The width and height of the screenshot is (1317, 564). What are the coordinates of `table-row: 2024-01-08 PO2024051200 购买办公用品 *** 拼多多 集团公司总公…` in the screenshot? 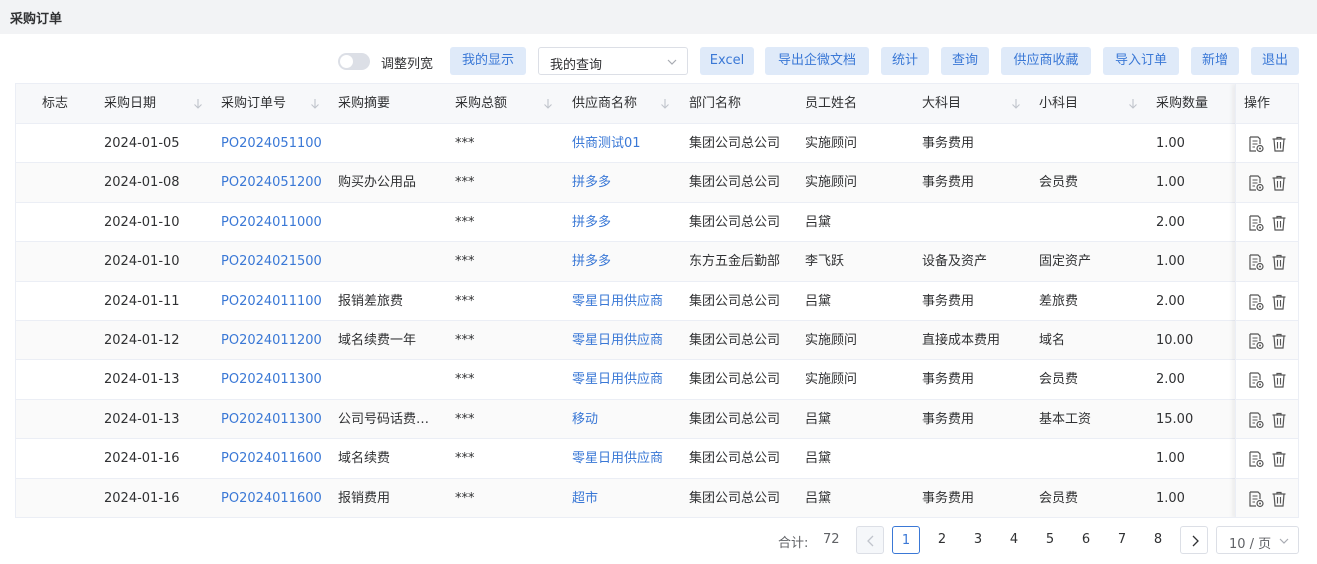 It's located at (657, 183).